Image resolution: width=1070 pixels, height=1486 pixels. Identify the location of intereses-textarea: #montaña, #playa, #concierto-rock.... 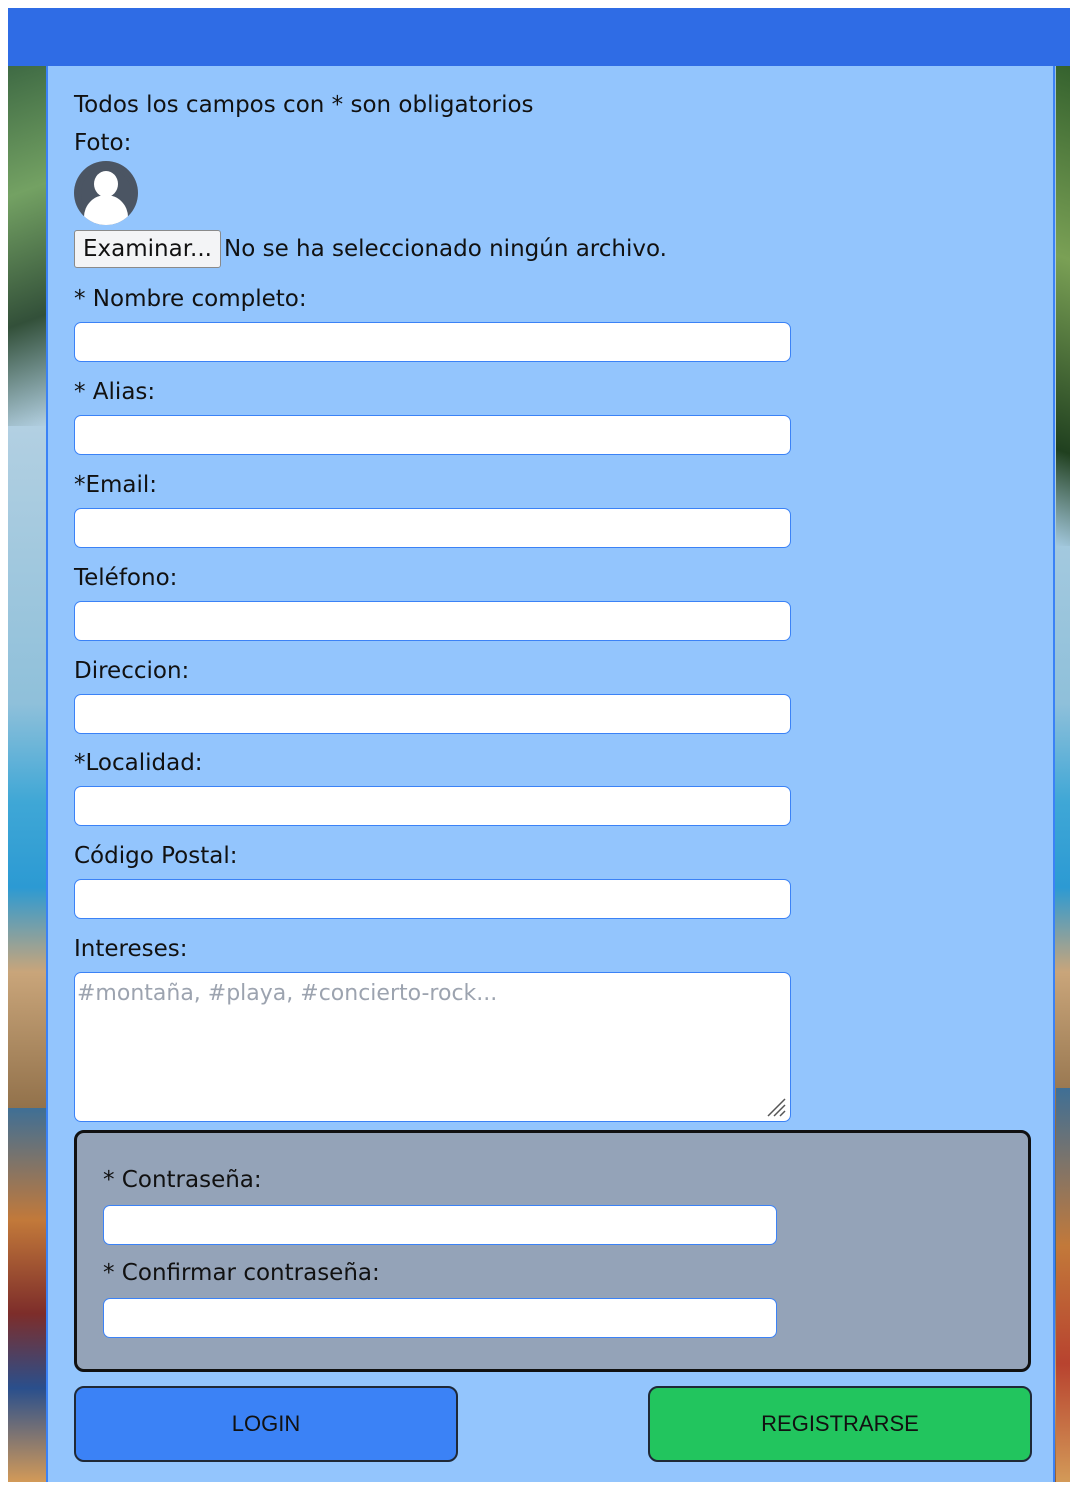
(432, 1047).